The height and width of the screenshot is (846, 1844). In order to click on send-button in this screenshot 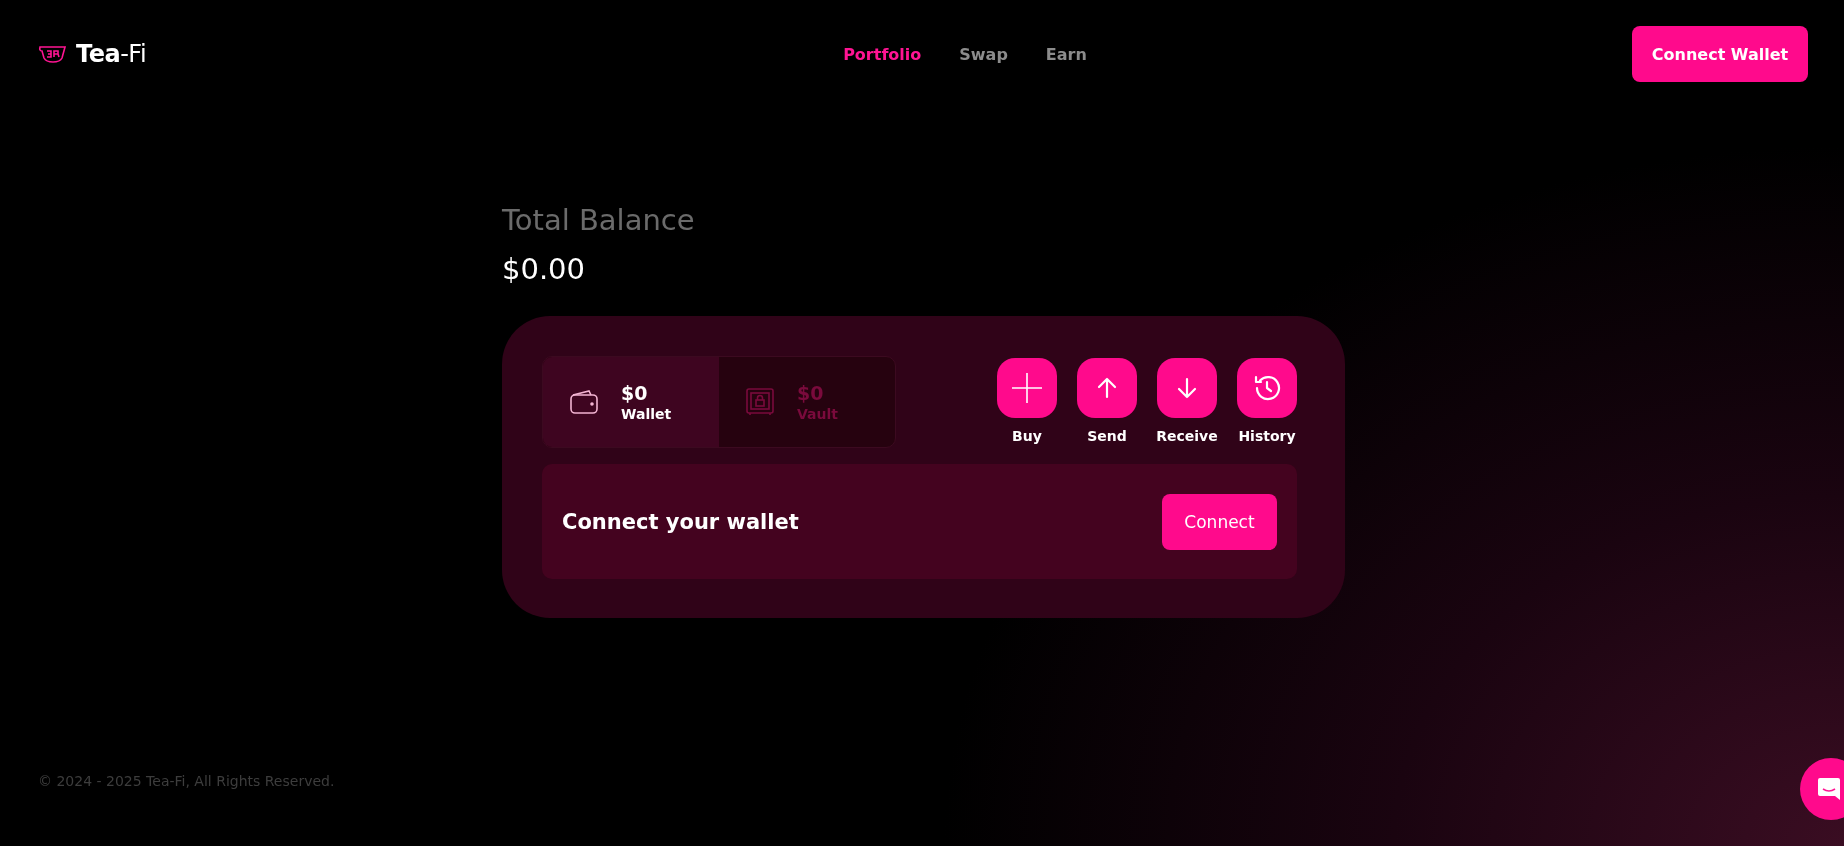, I will do `click(1107, 388)`.